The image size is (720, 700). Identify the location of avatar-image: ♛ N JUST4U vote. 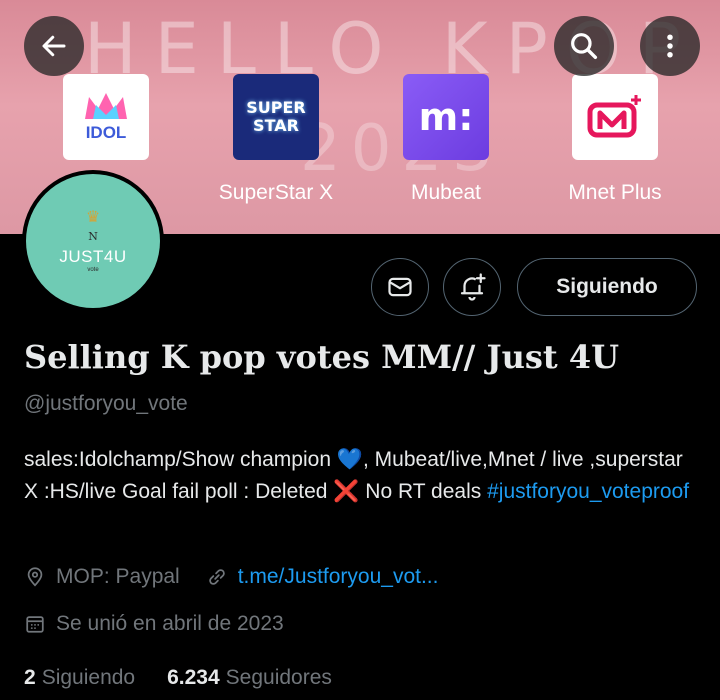
(93, 241).